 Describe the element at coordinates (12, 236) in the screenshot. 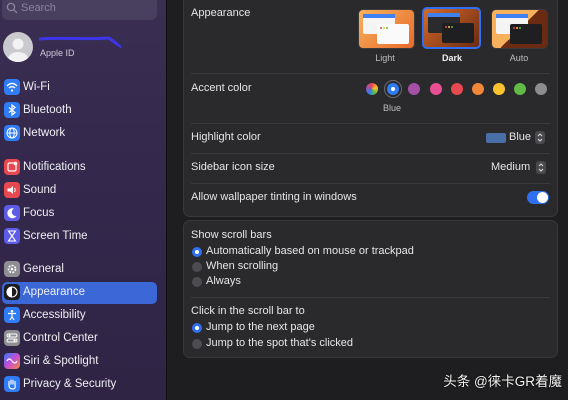

I see `hourglass-icon` at that location.